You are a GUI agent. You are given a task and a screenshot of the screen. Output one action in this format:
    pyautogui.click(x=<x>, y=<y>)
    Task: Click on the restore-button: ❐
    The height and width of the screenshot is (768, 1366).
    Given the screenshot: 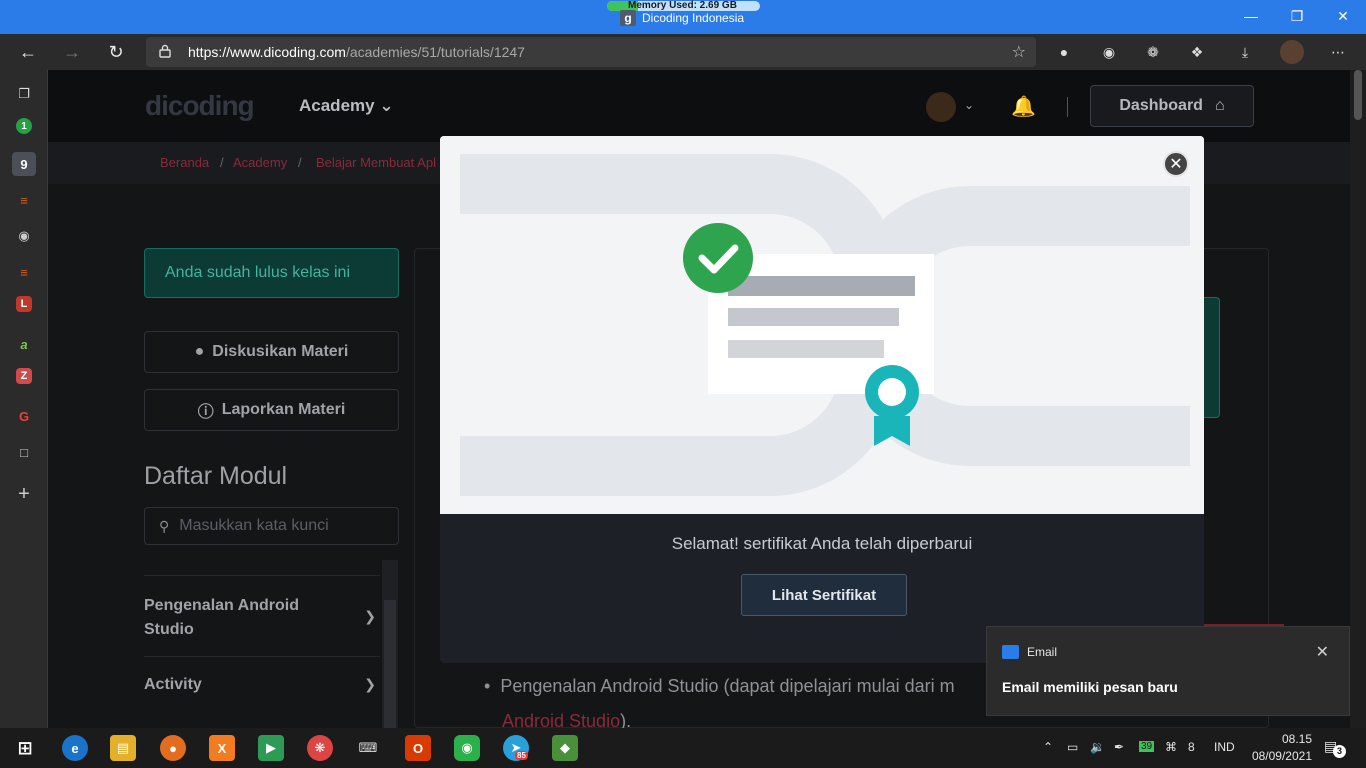 What is the action you would take?
    pyautogui.click(x=1297, y=16)
    